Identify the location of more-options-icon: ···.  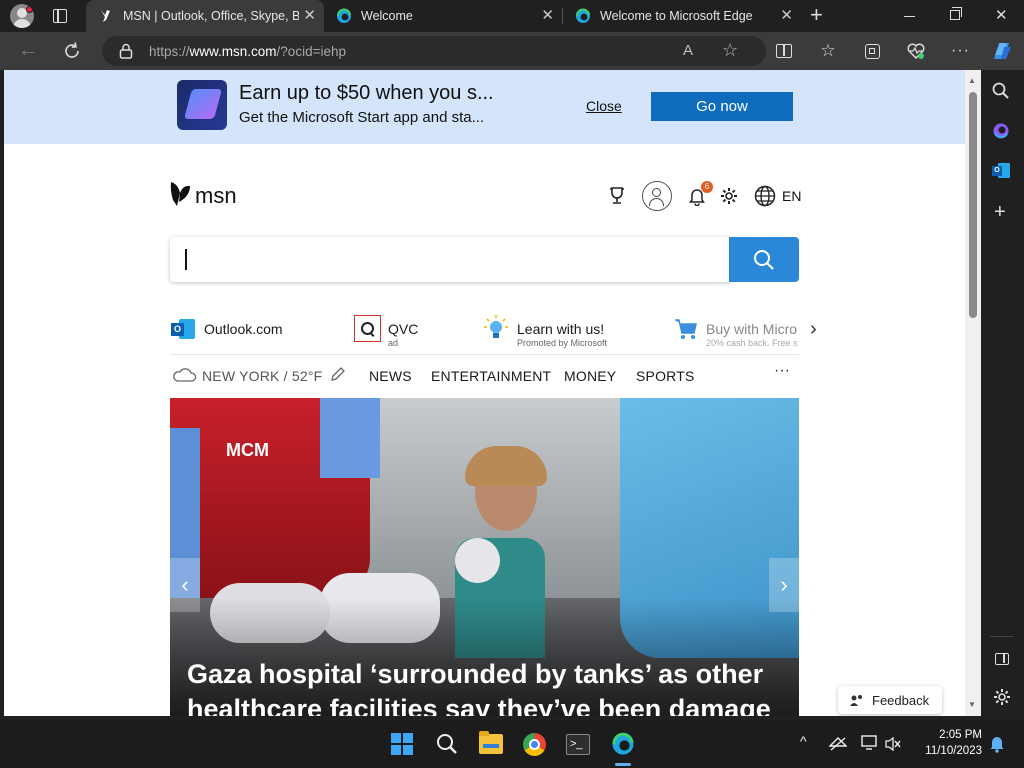
(960, 51).